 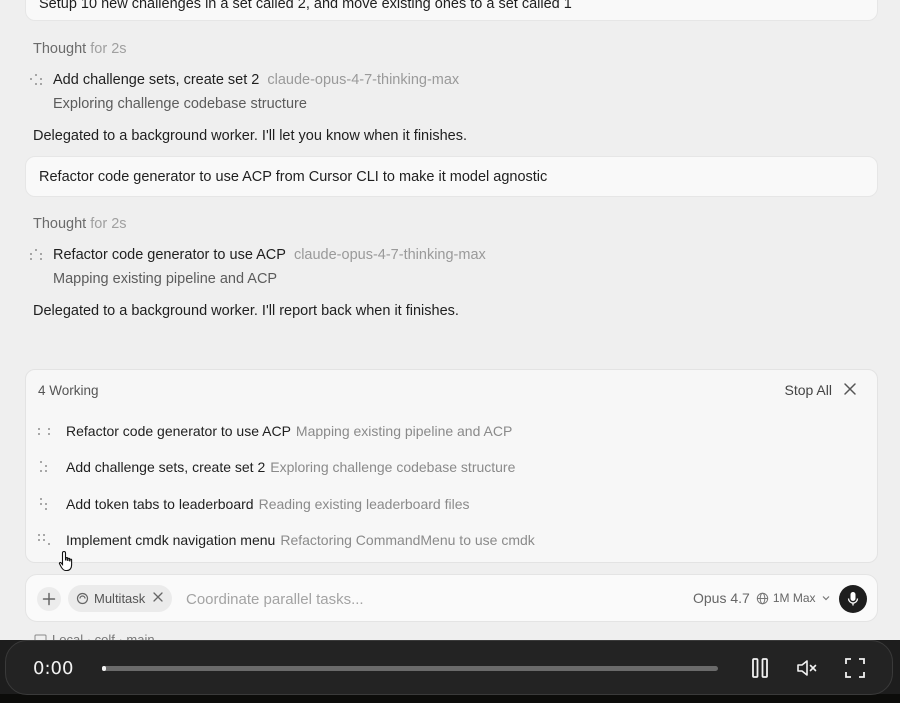 I want to click on working-task-title: Add challenge sets, create set 2, so click(x=166, y=467).